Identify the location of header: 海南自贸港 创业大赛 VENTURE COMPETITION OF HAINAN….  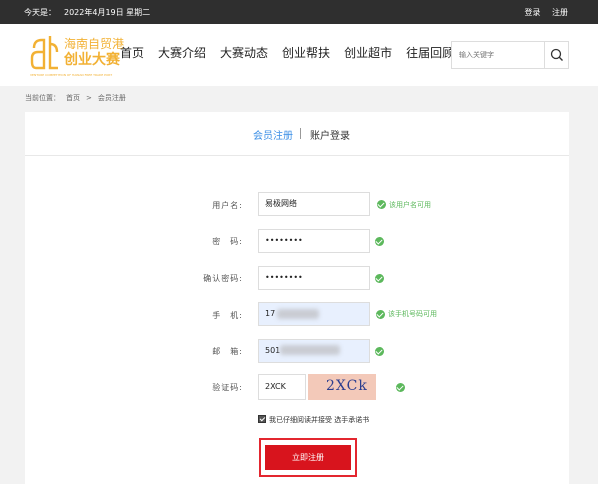
(299, 55).